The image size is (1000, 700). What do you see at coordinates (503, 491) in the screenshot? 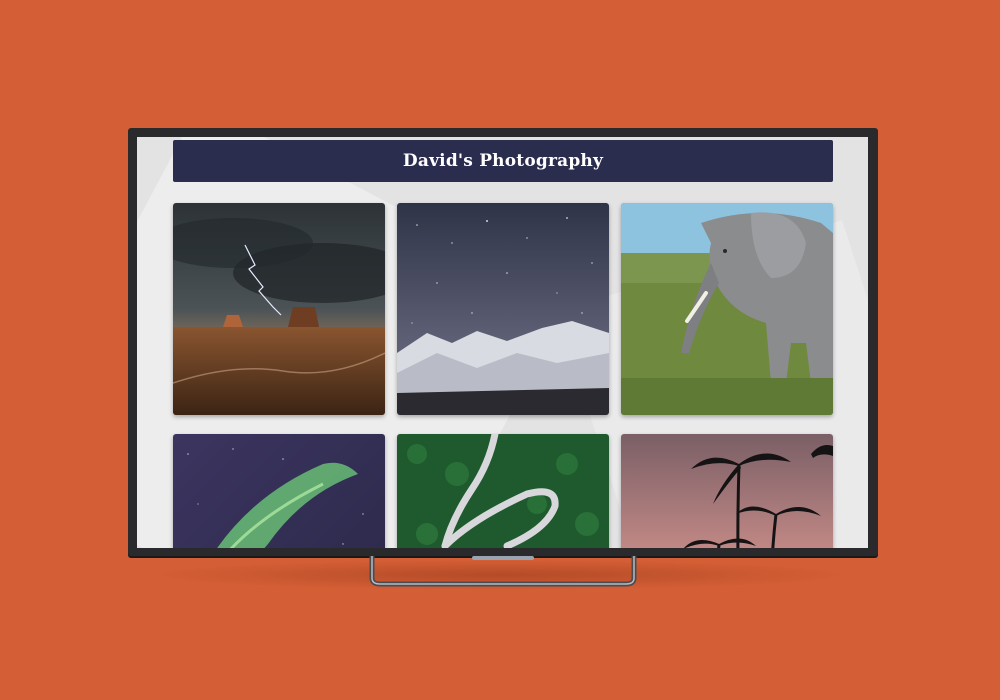
I see `photo-forest-road` at bounding box center [503, 491].